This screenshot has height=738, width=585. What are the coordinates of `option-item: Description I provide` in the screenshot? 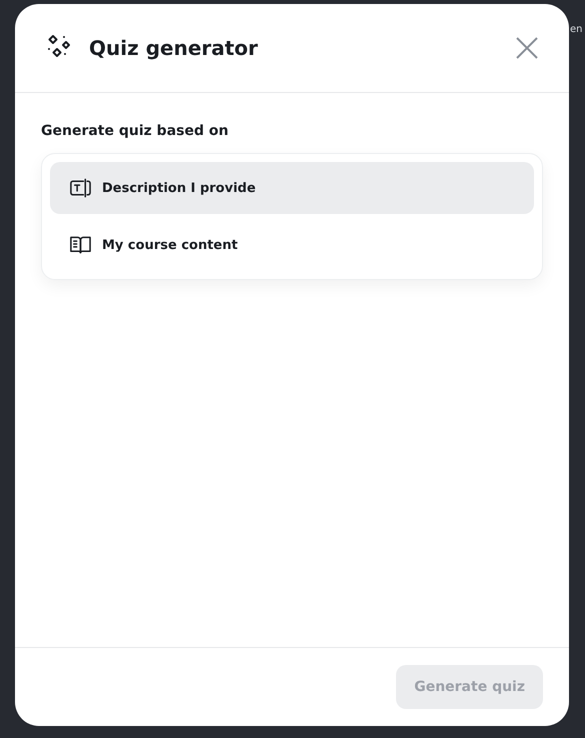 It's located at (292, 188).